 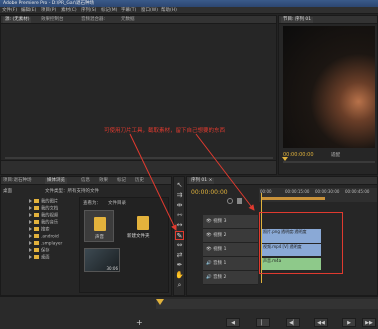 I want to click on tab-sequence: 序列 01 ×, so click(x=202, y=181).